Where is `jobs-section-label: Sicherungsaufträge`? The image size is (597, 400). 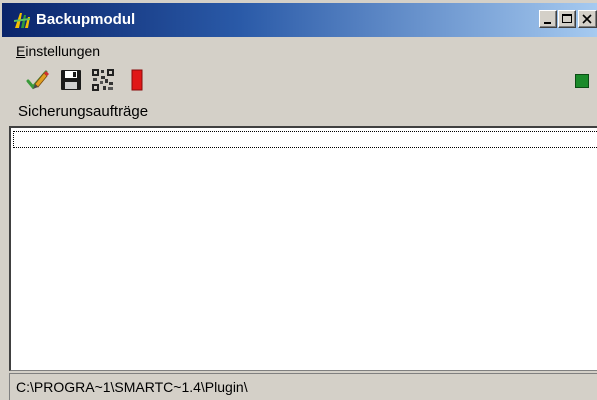 jobs-section-label: Sicherungsaufträge is located at coordinates (83, 111).